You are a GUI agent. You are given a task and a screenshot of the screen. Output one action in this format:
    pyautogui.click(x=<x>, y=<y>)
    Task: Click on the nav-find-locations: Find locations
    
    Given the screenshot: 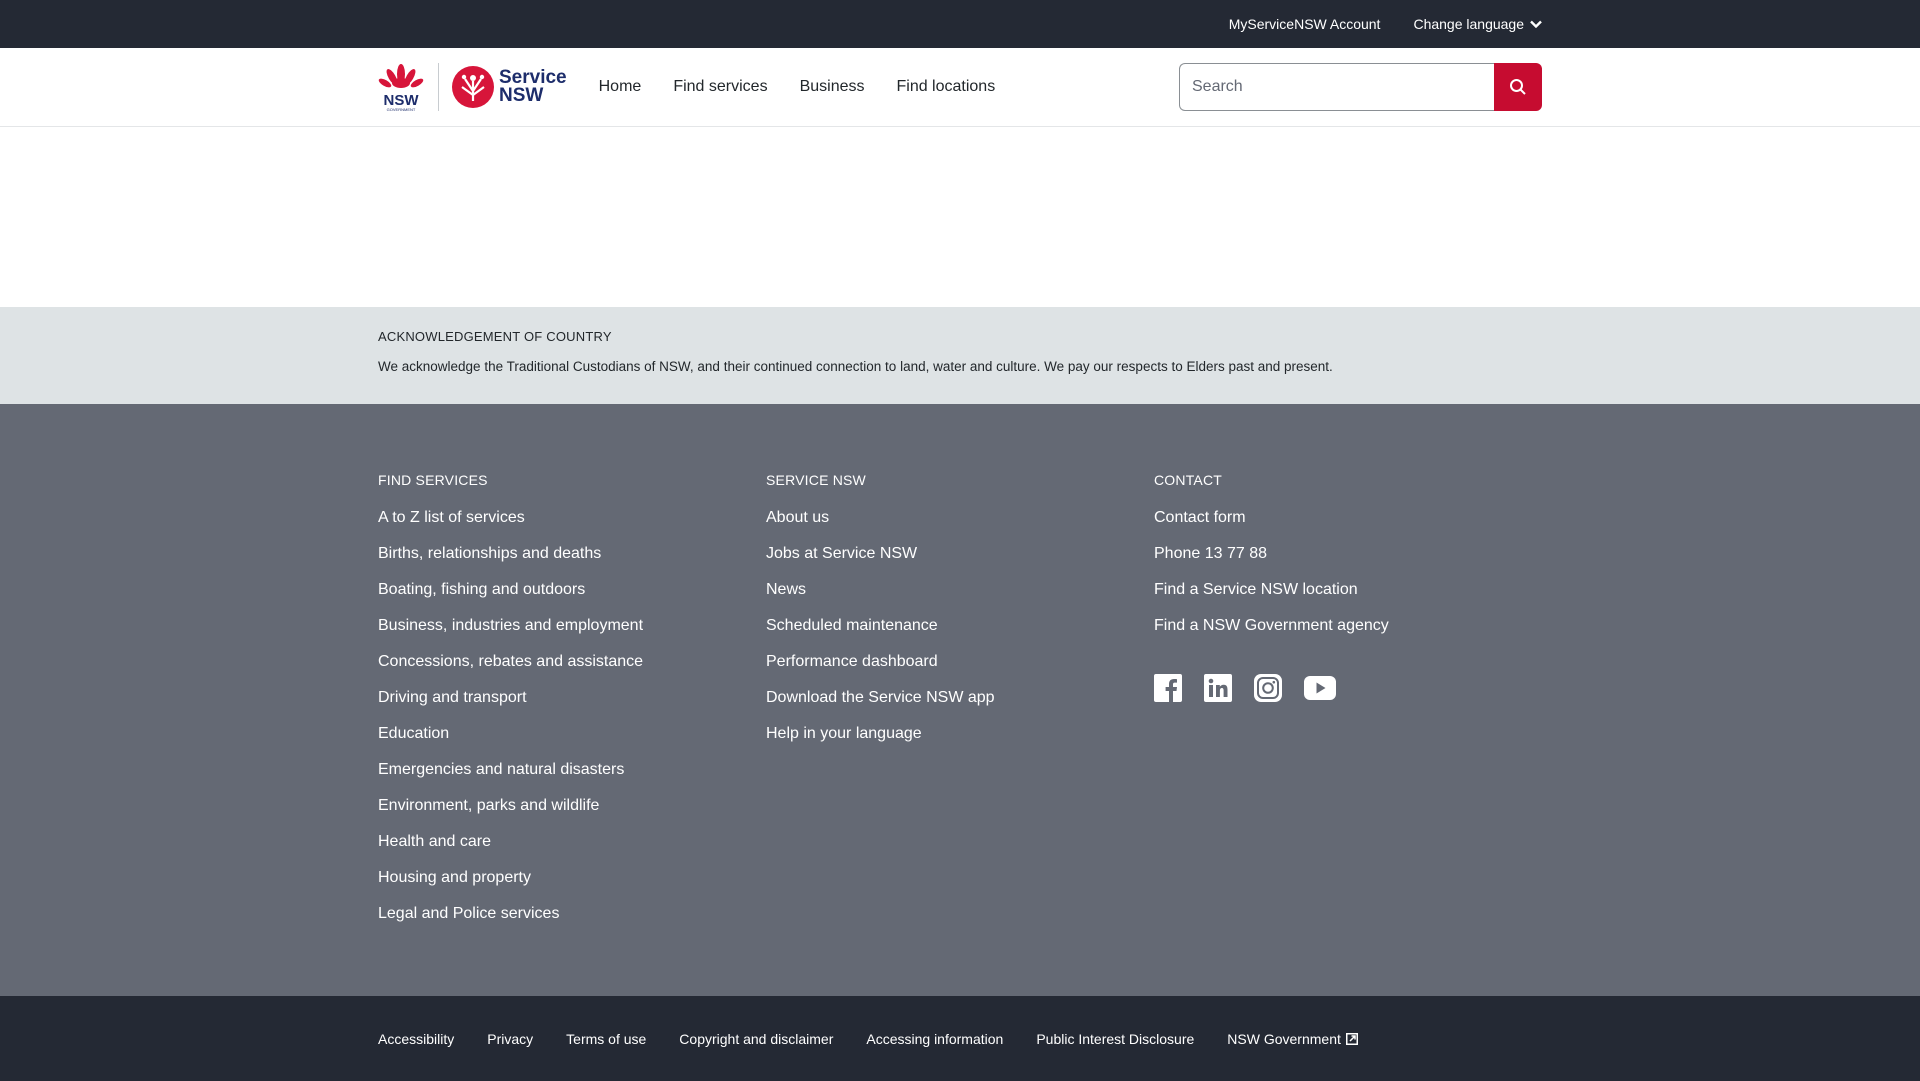 What is the action you would take?
    pyautogui.click(x=945, y=87)
    